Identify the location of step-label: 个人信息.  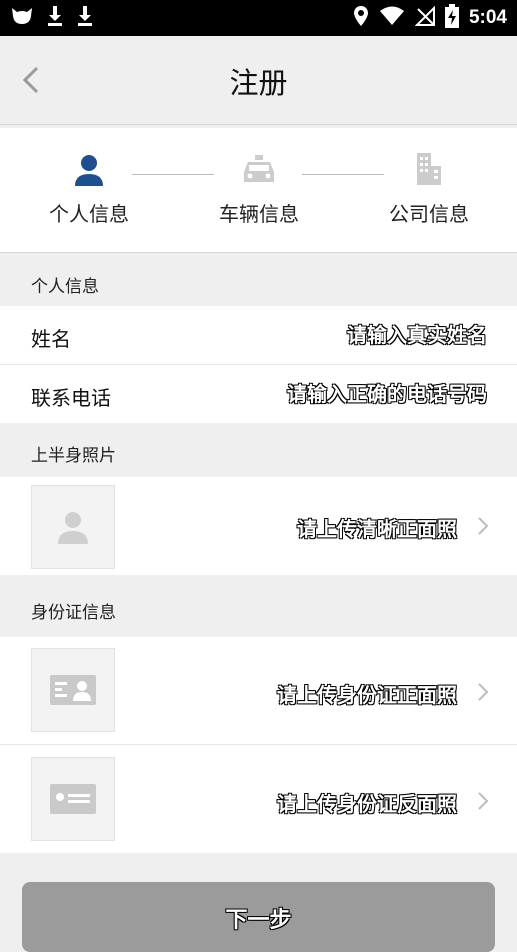
(89, 214).